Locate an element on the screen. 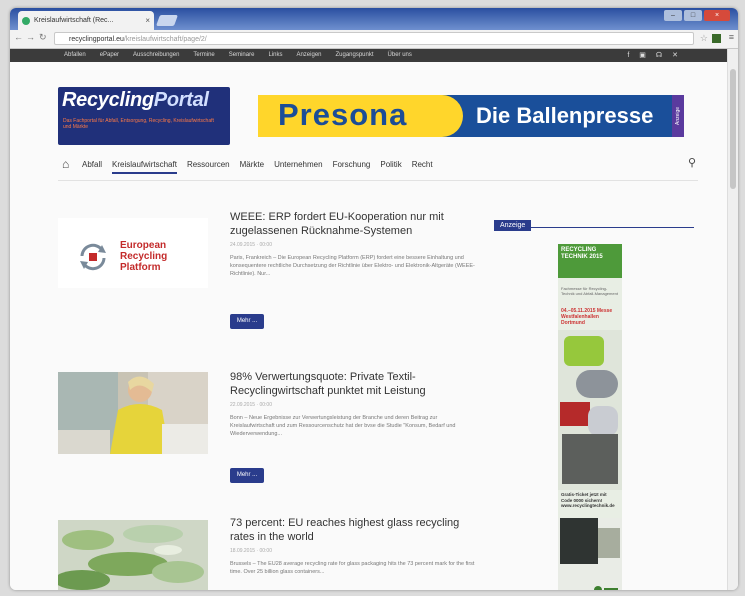 The height and width of the screenshot is (596, 745). article-date: 18.09.2015 · 00:00 is located at coordinates (251, 551).